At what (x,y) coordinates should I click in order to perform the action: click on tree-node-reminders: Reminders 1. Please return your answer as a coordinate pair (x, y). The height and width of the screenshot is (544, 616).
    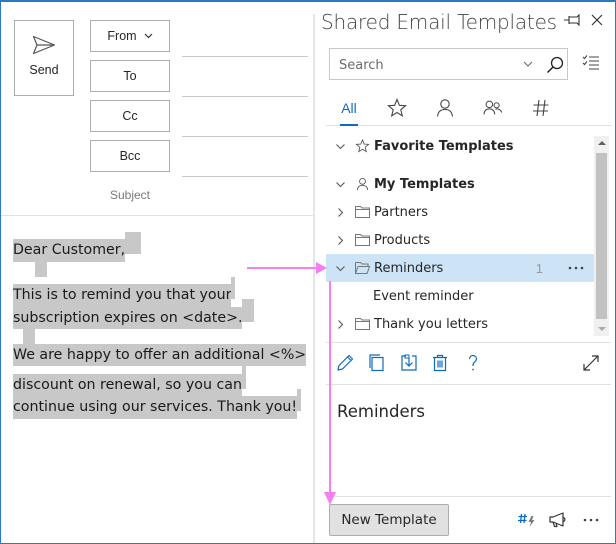
    Looking at the image, I should click on (460, 268).